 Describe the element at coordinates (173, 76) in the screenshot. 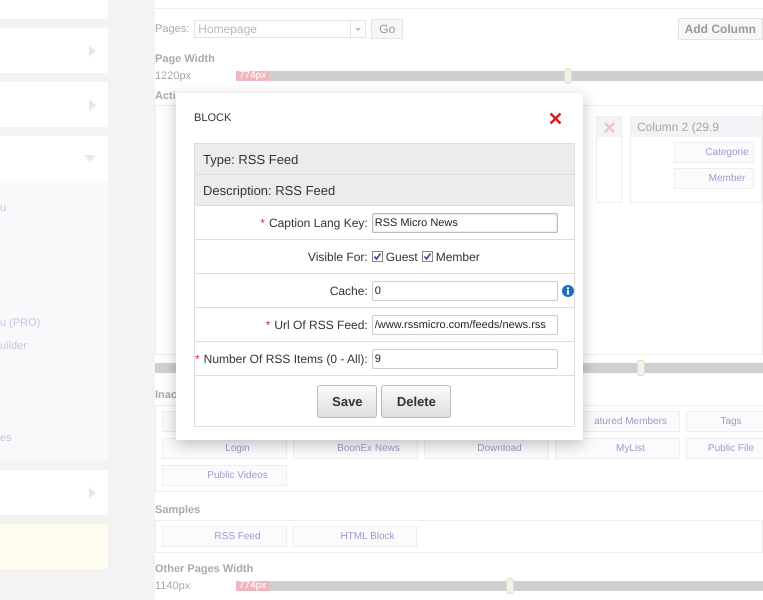

I see `width-value: 1220px` at that location.